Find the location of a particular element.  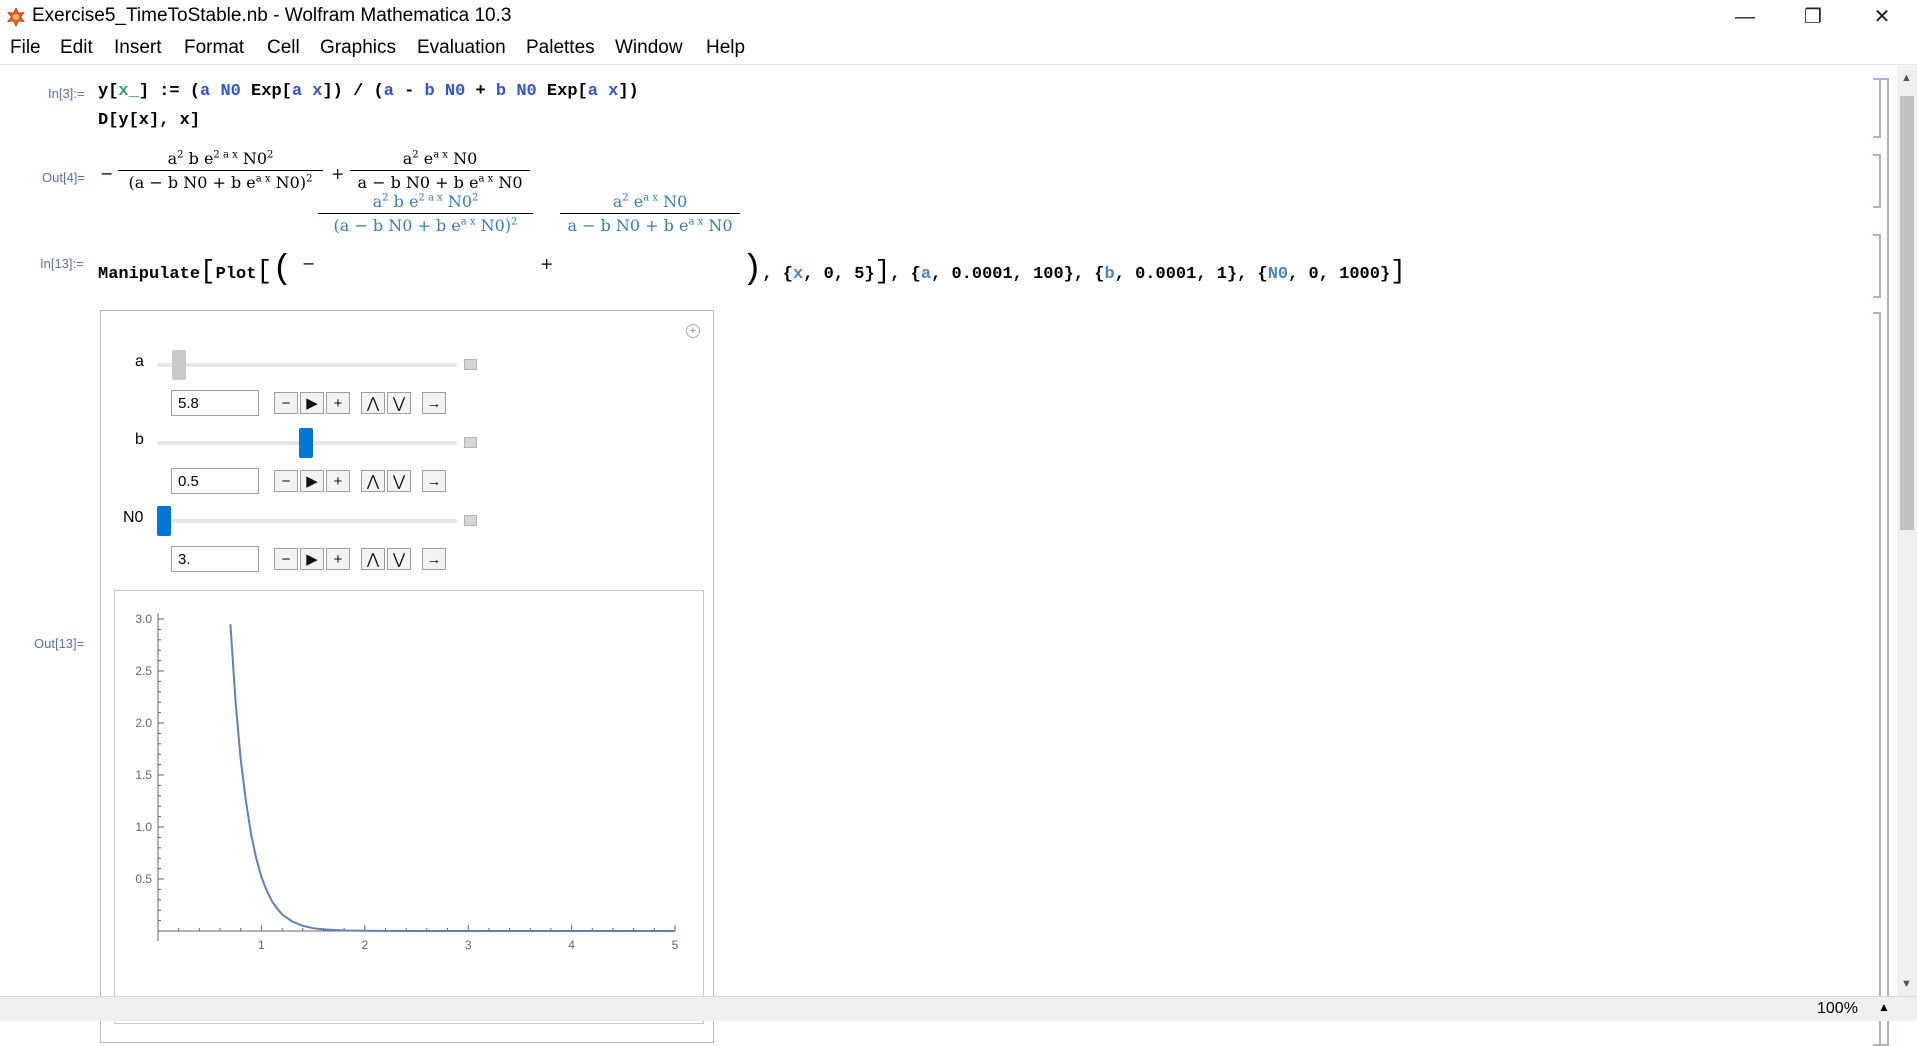

plot-chart: 1 2 3 4 5 0.5 1.0 1.5 2.0 2.5 3.0 is located at coordinates (407, 782).